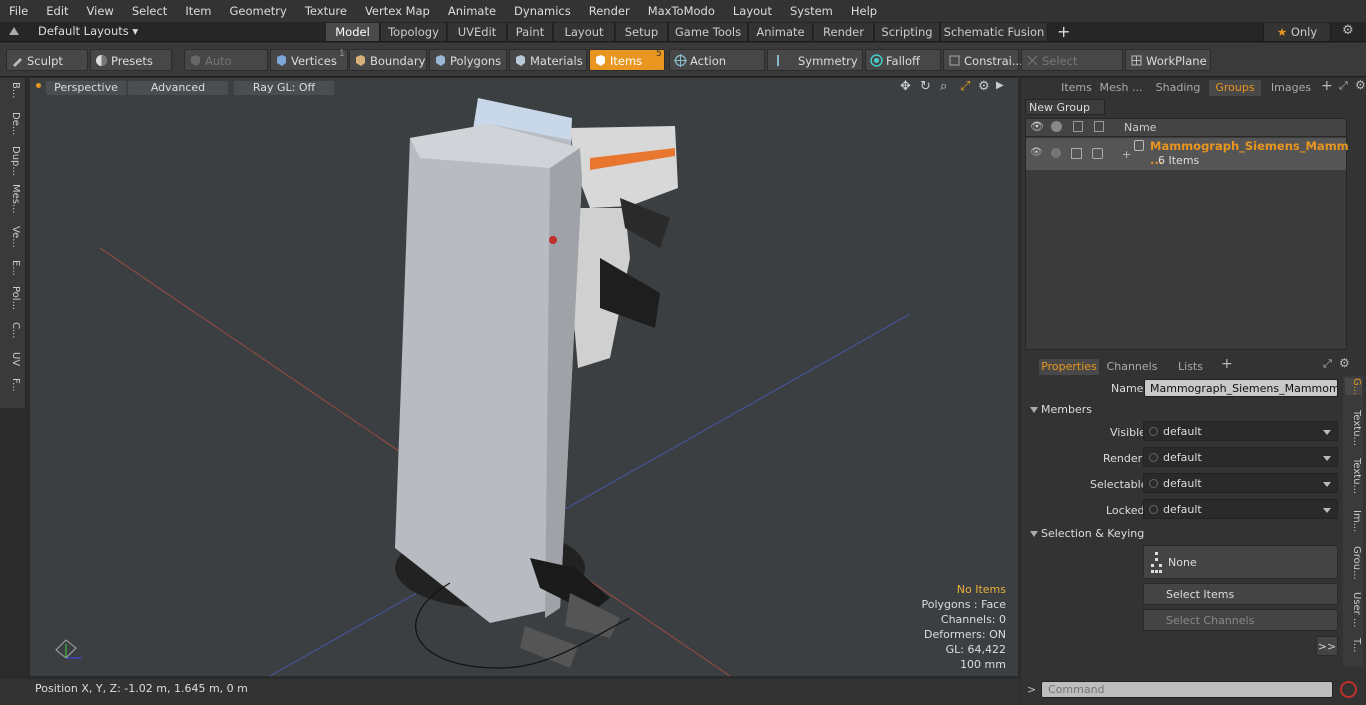 This screenshot has width=1366, height=705. Describe the element at coordinates (1065, 107) in the screenshot. I see `new-group-button: New Group` at that location.